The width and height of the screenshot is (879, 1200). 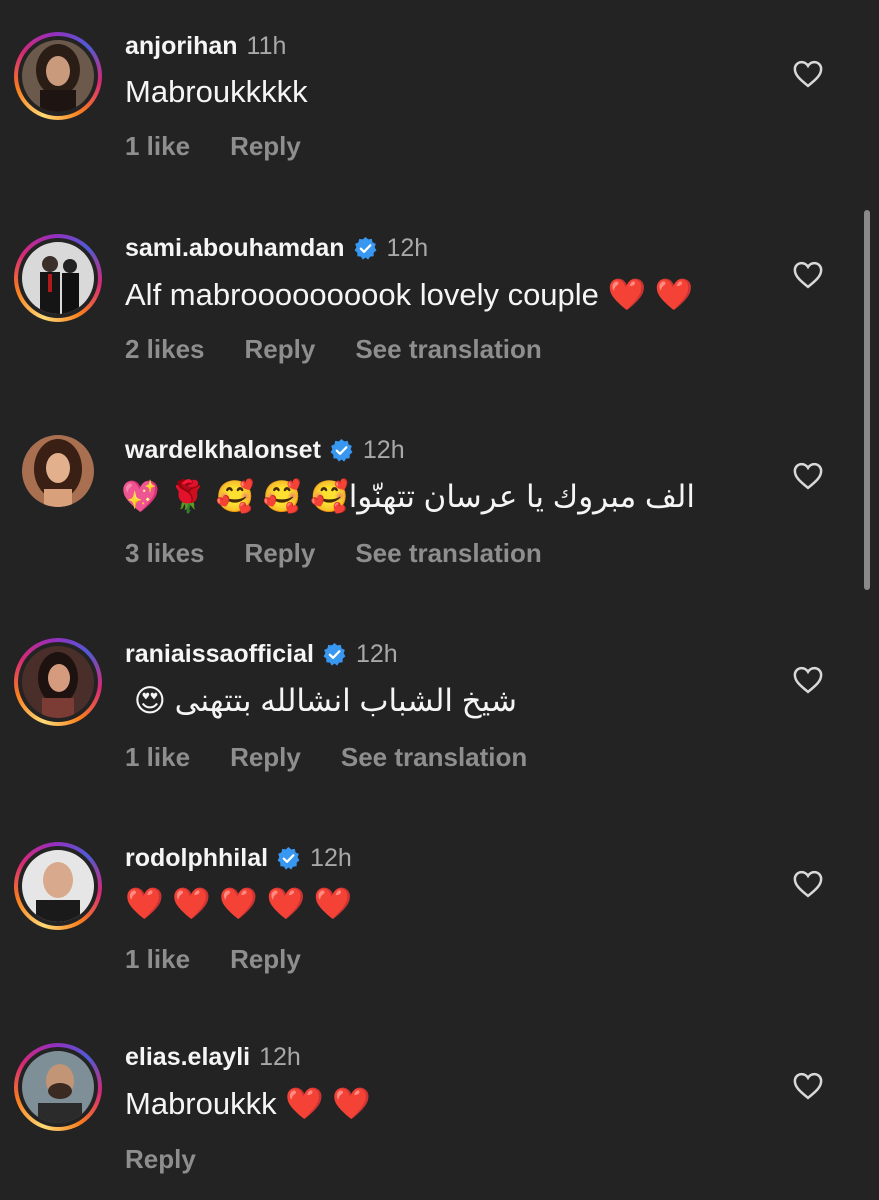 I want to click on comment-header: wardelkhalonset 12h, so click(x=265, y=450).